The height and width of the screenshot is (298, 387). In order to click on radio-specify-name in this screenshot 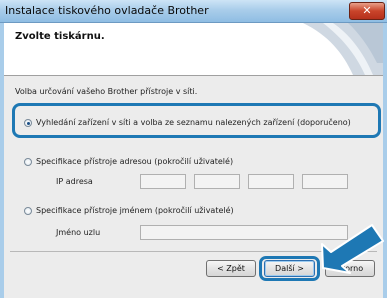, I will do `click(28, 211)`.